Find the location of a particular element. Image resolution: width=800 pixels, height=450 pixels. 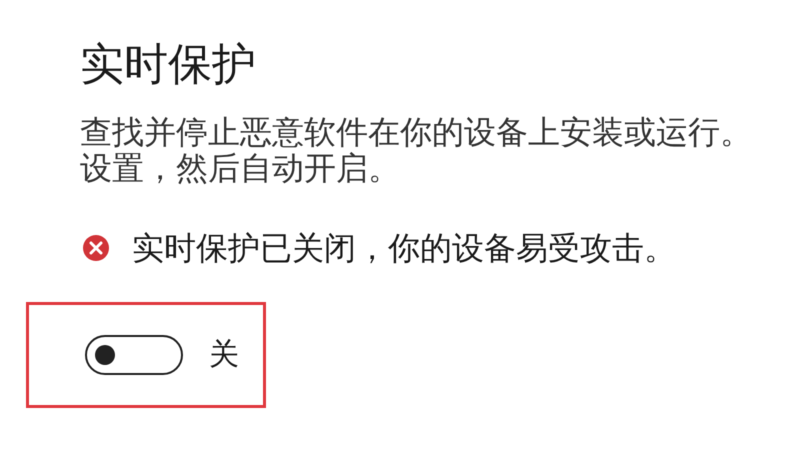

alert-message: 实时保护已关闭，你的设备易受攻击。 is located at coordinates (404, 248).